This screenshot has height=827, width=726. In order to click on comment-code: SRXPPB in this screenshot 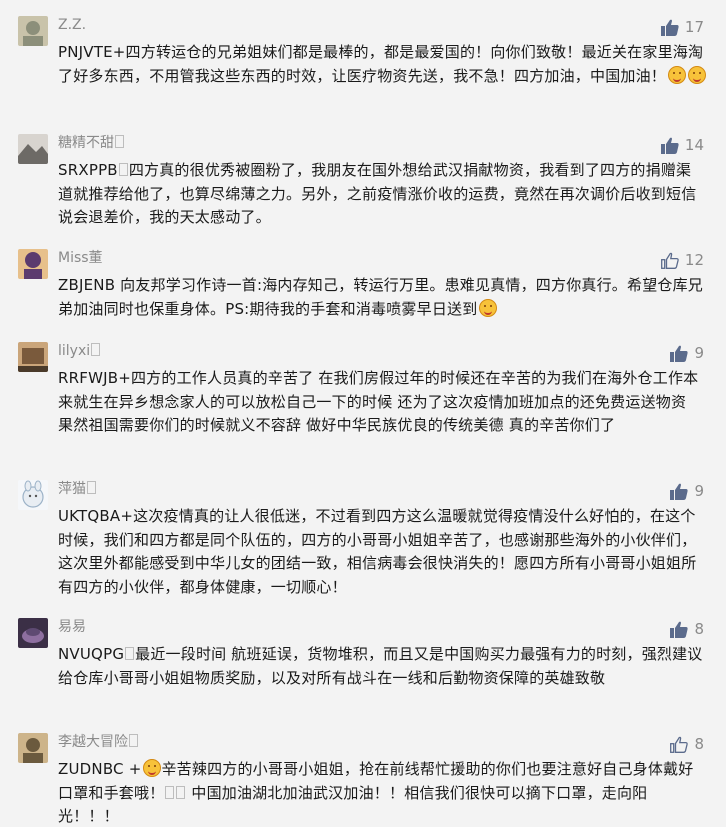, I will do `click(88, 170)`.